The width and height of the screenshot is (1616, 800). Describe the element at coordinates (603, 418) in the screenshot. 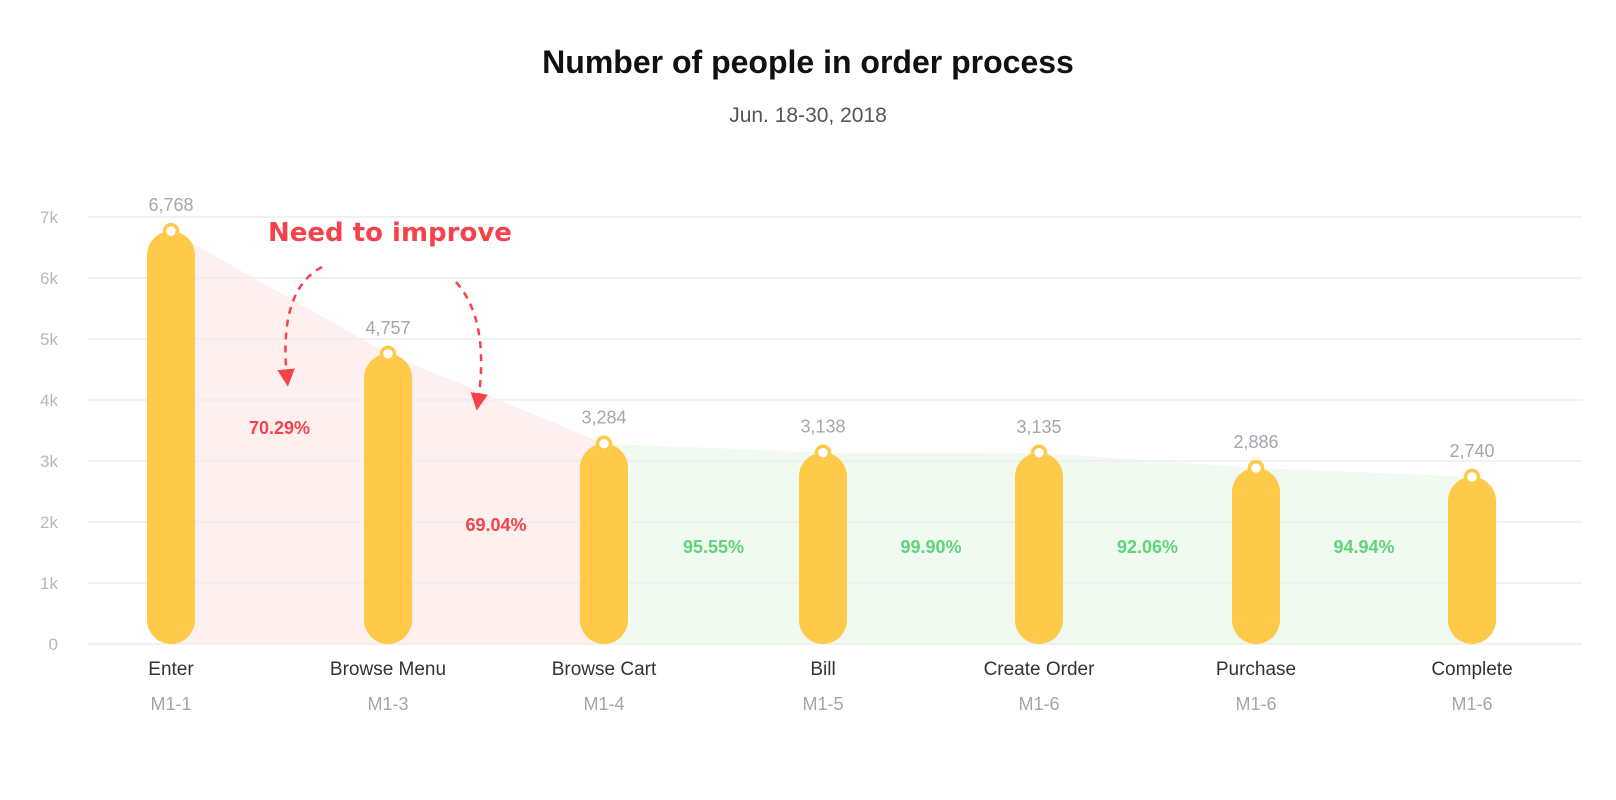

I see `value-label: 3,284` at that location.